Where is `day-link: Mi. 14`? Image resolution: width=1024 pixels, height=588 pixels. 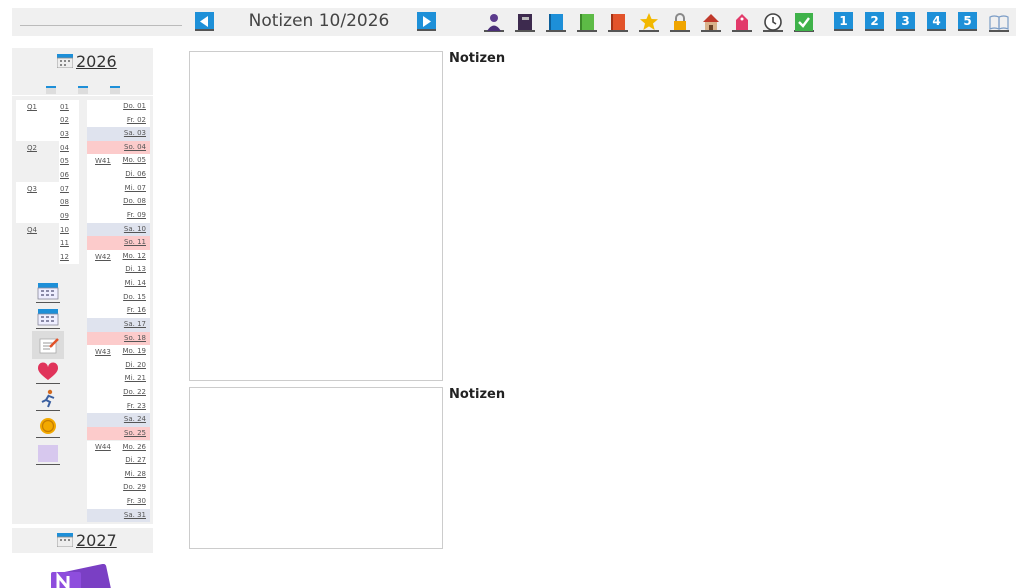 day-link: Mi. 14 is located at coordinates (135, 283).